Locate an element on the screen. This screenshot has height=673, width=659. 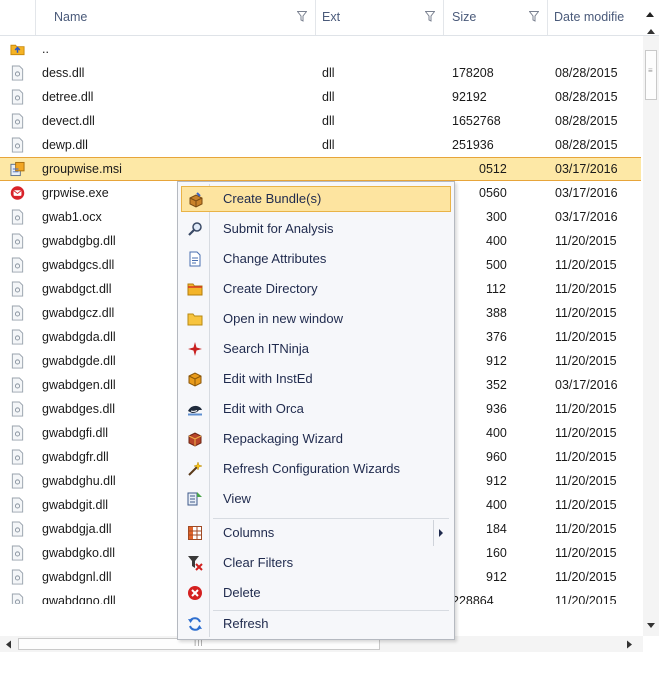
view-grid-icon is located at coordinates (194, 499).